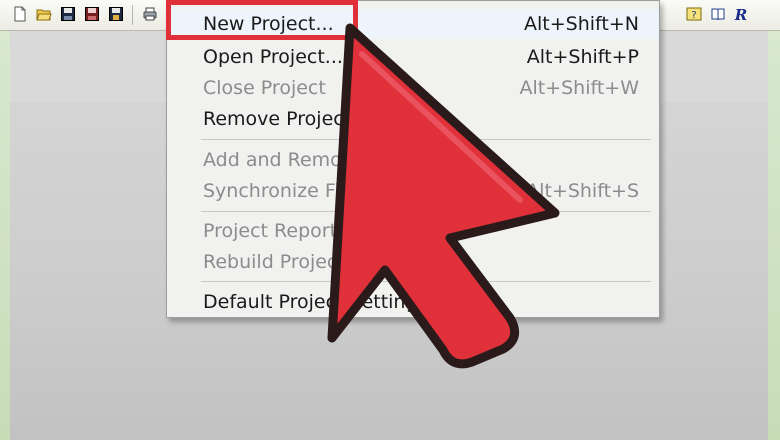 This screenshot has width=780, height=440. Describe the element at coordinates (274, 262) in the screenshot. I see `menu-item-label: Rebuild Project` at that location.